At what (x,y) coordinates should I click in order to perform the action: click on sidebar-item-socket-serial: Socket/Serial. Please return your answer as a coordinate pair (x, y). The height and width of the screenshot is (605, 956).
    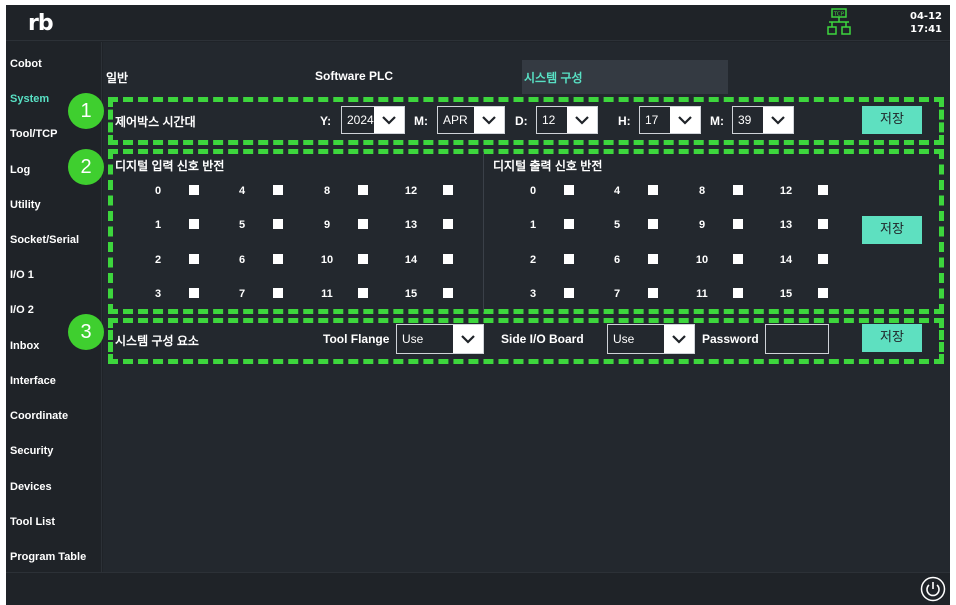
    Looking at the image, I should click on (44, 240).